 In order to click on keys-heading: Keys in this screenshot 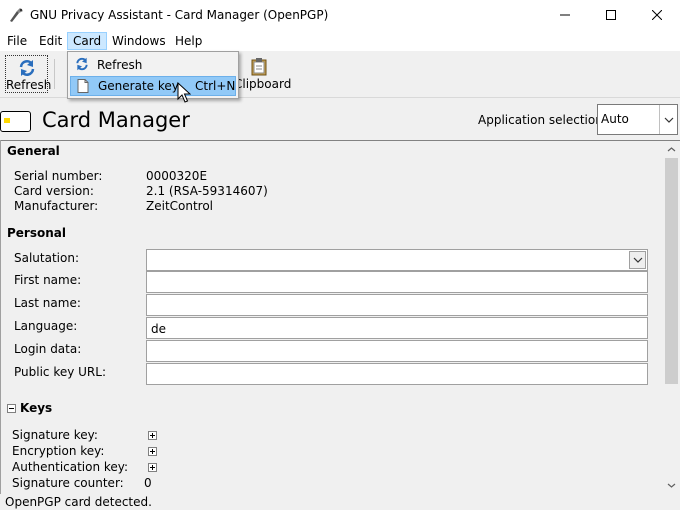, I will do `click(36, 408)`.